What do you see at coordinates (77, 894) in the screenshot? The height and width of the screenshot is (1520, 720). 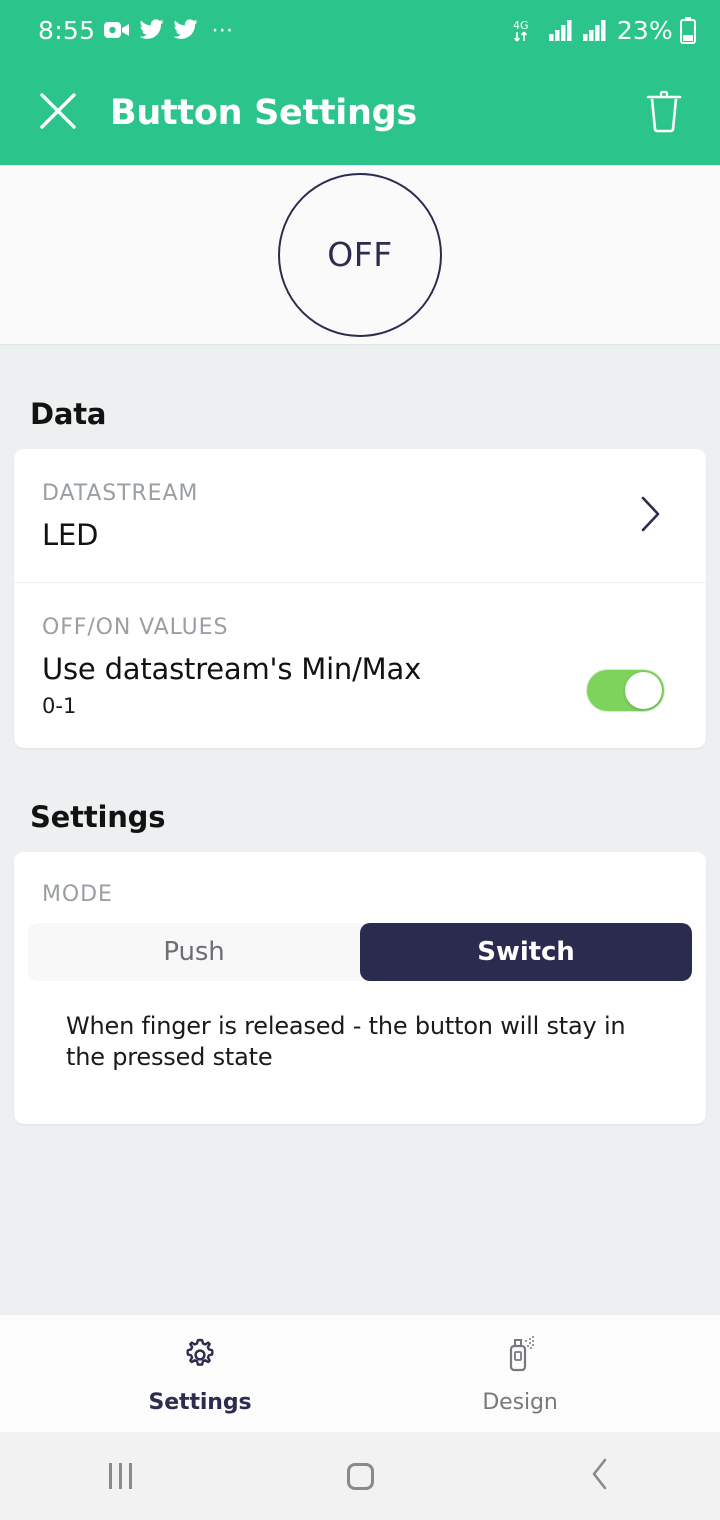 I see `mode-label: MODE` at bounding box center [77, 894].